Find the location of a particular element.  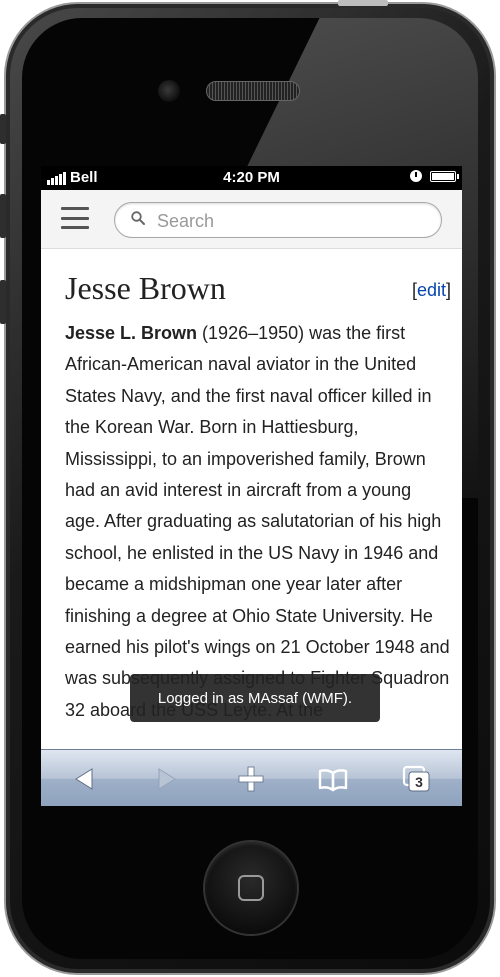

back-arrow-icon is located at coordinates (84, 778).